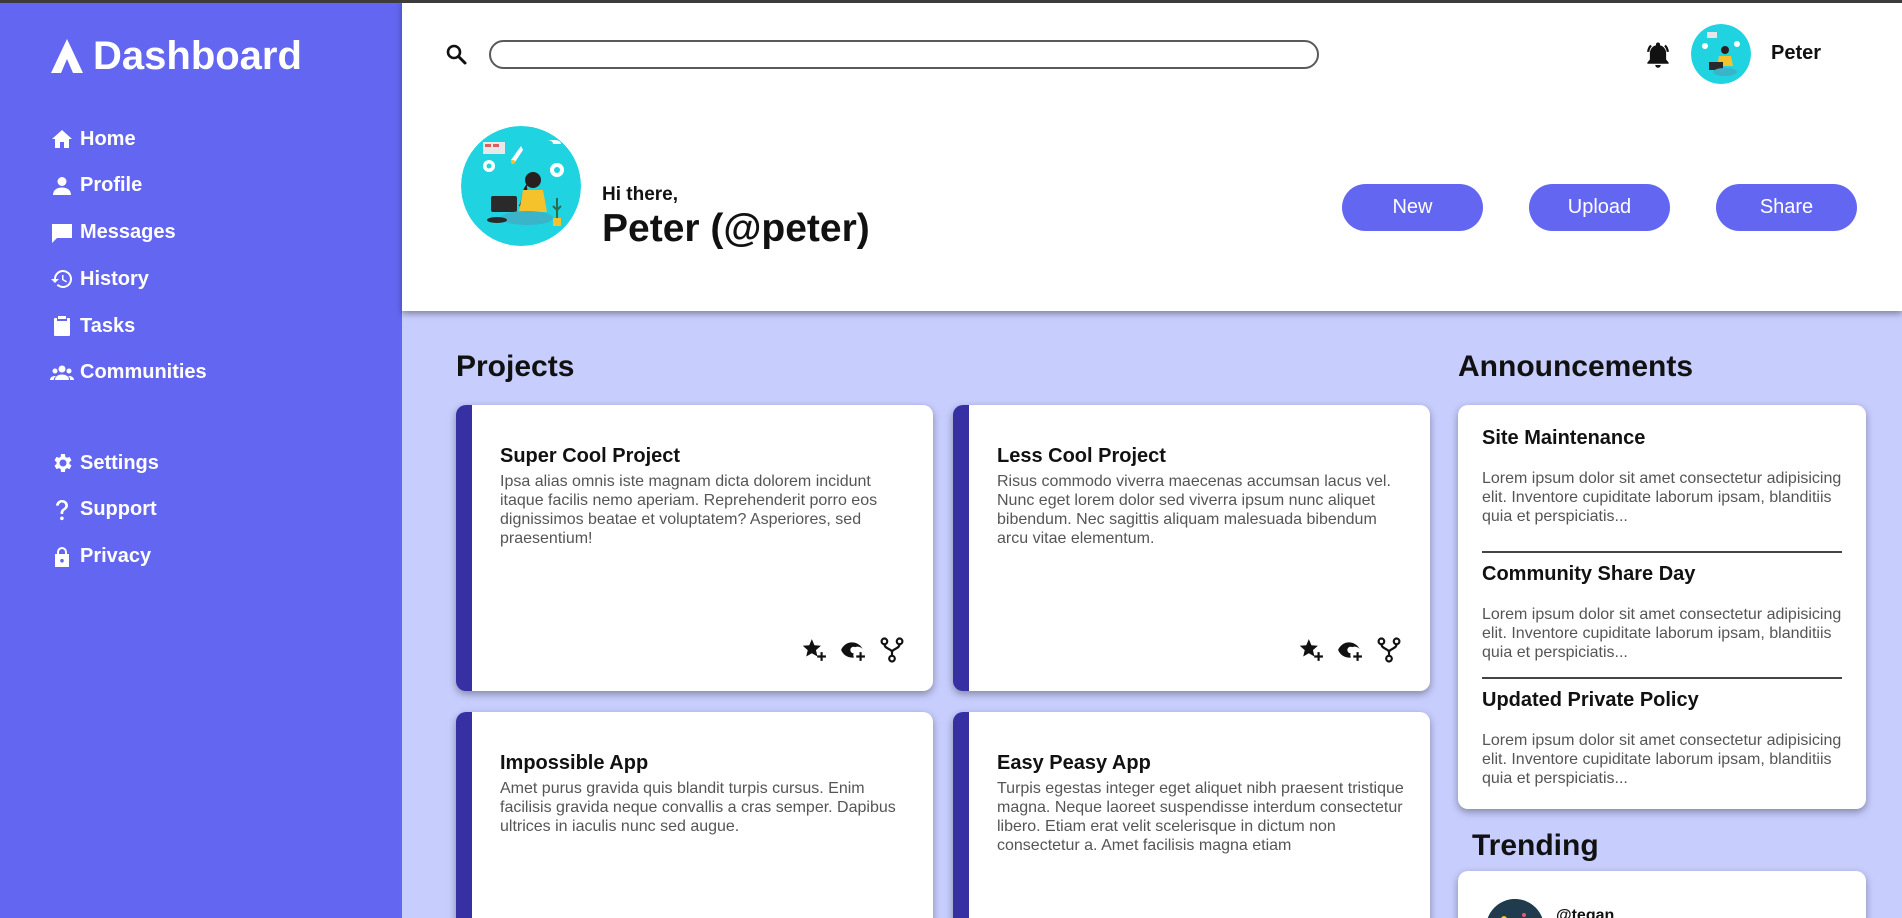  Describe the element at coordinates (574, 763) in the screenshot. I see `project-title: Impossible App` at that location.